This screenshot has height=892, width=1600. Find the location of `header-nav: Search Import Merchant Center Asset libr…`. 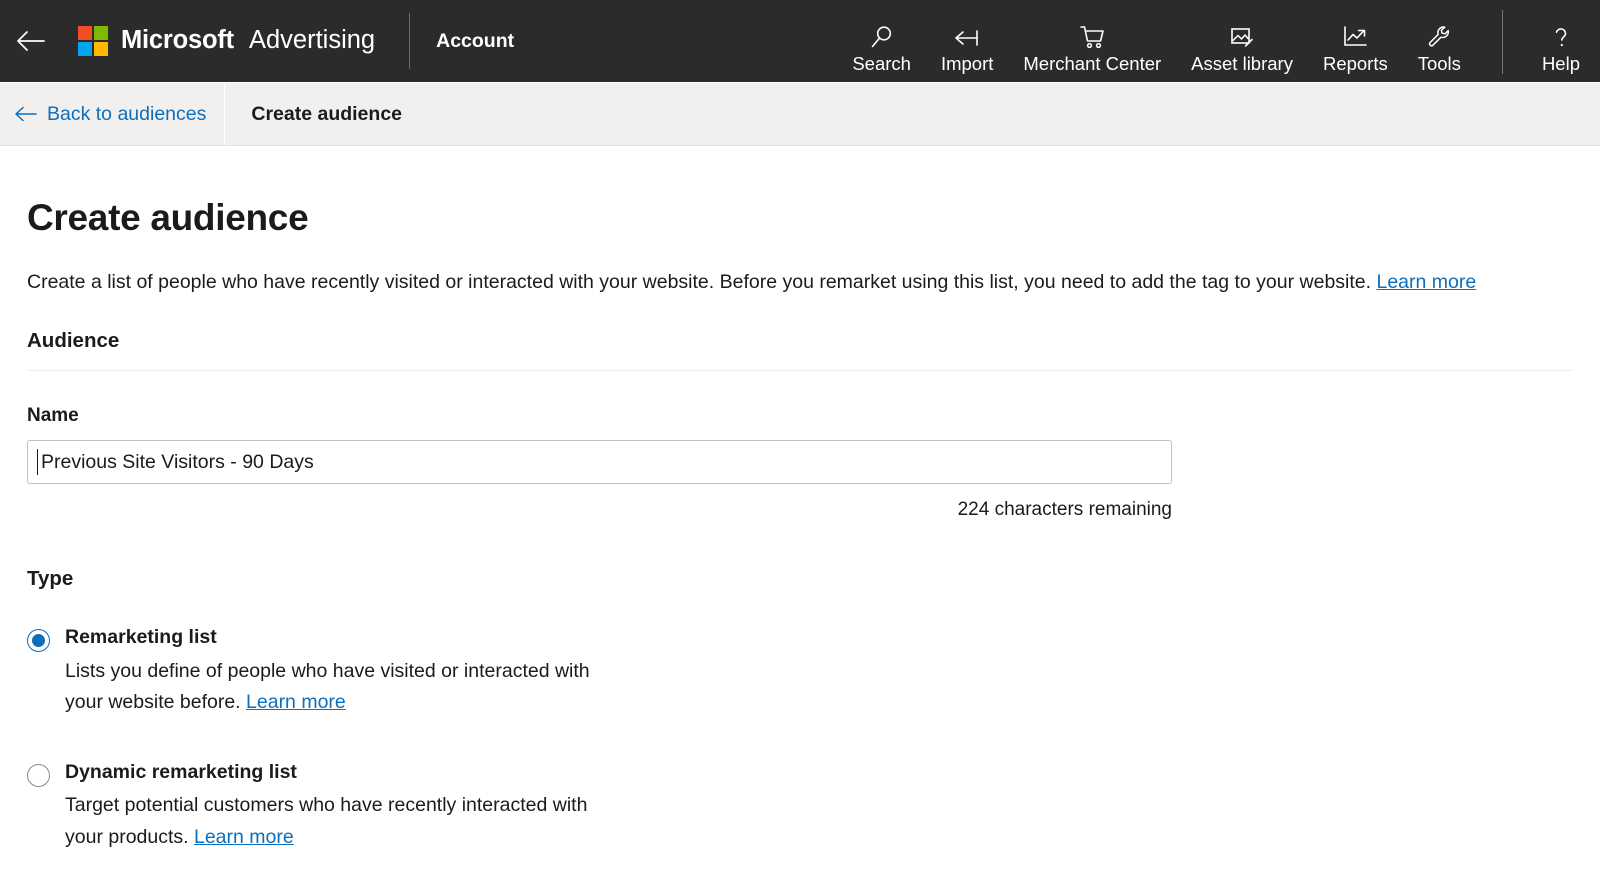

header-nav: Search Import Merchant Center Asset libr… is located at coordinates (1218, 41).